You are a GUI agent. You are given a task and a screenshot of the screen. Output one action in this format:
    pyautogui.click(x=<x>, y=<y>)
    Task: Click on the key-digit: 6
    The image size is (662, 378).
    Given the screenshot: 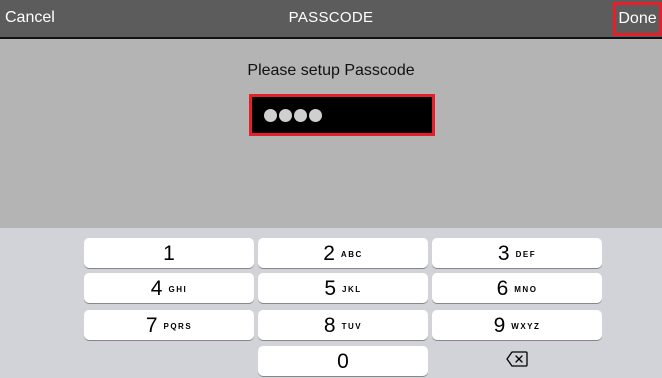 What is the action you would take?
    pyautogui.click(x=502, y=288)
    